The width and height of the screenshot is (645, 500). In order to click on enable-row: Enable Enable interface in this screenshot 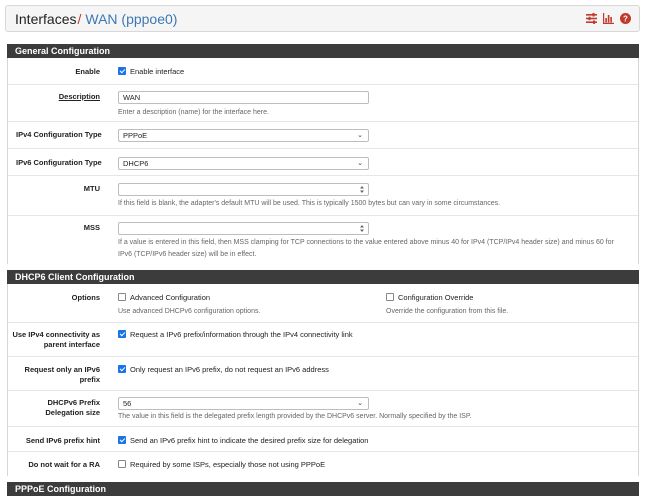, I will do `click(323, 71)`.